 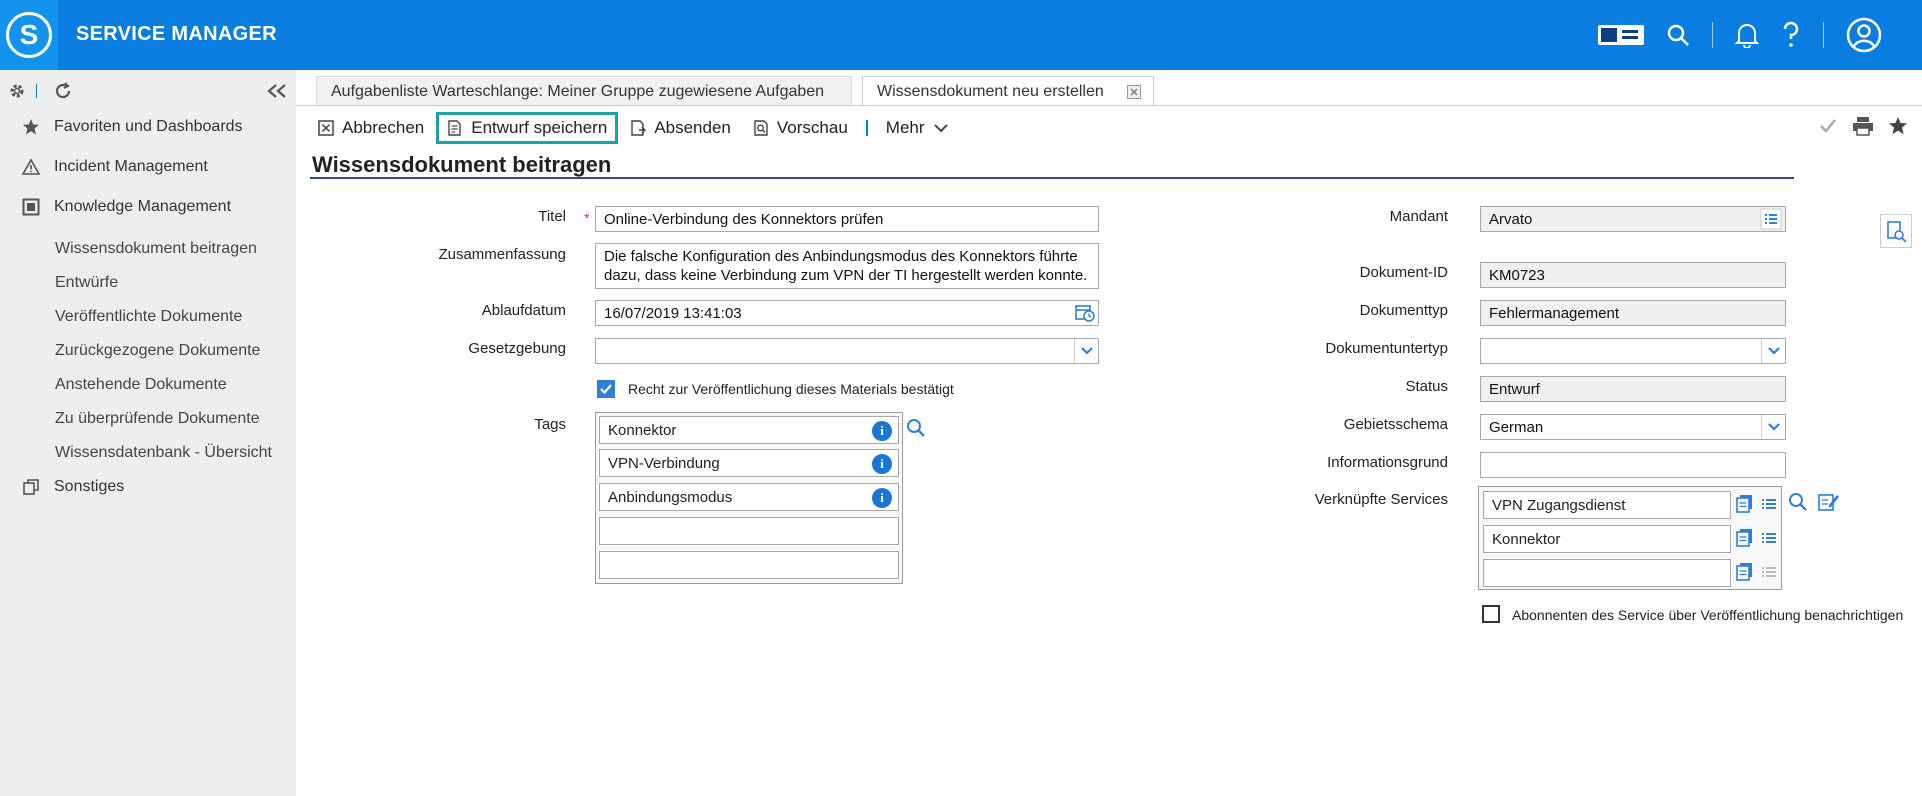 I want to click on law-dropdown-button, so click(x=1086, y=351).